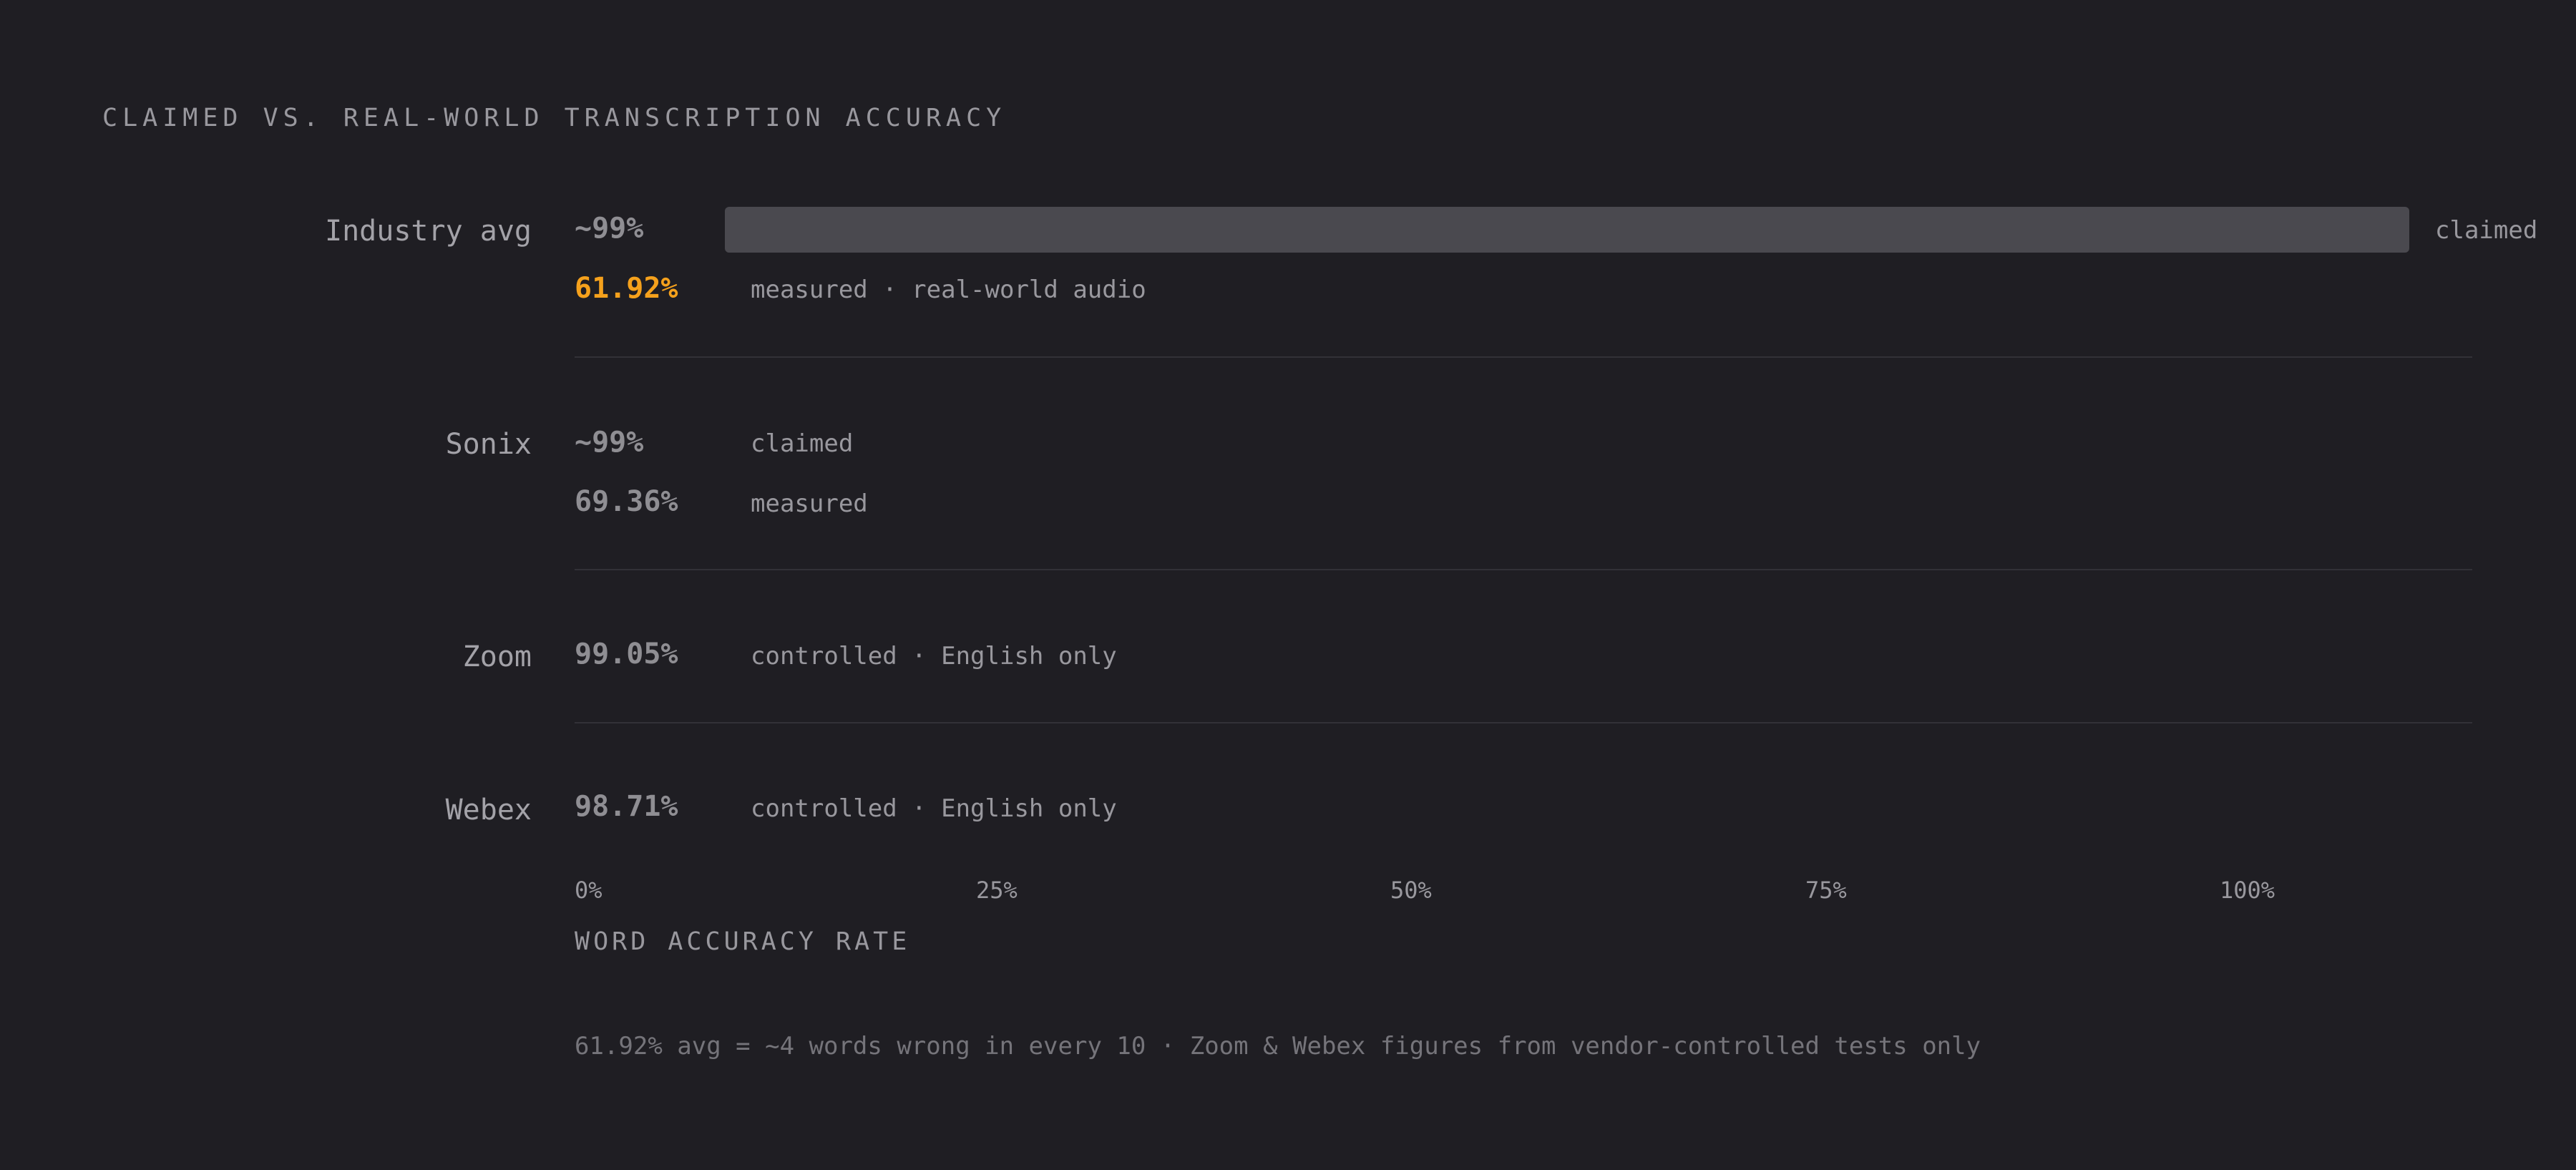 Image resolution: width=2576 pixels, height=1170 pixels. Describe the element at coordinates (1567, 230) in the screenshot. I see `industry-avg-claimed-bar` at that location.